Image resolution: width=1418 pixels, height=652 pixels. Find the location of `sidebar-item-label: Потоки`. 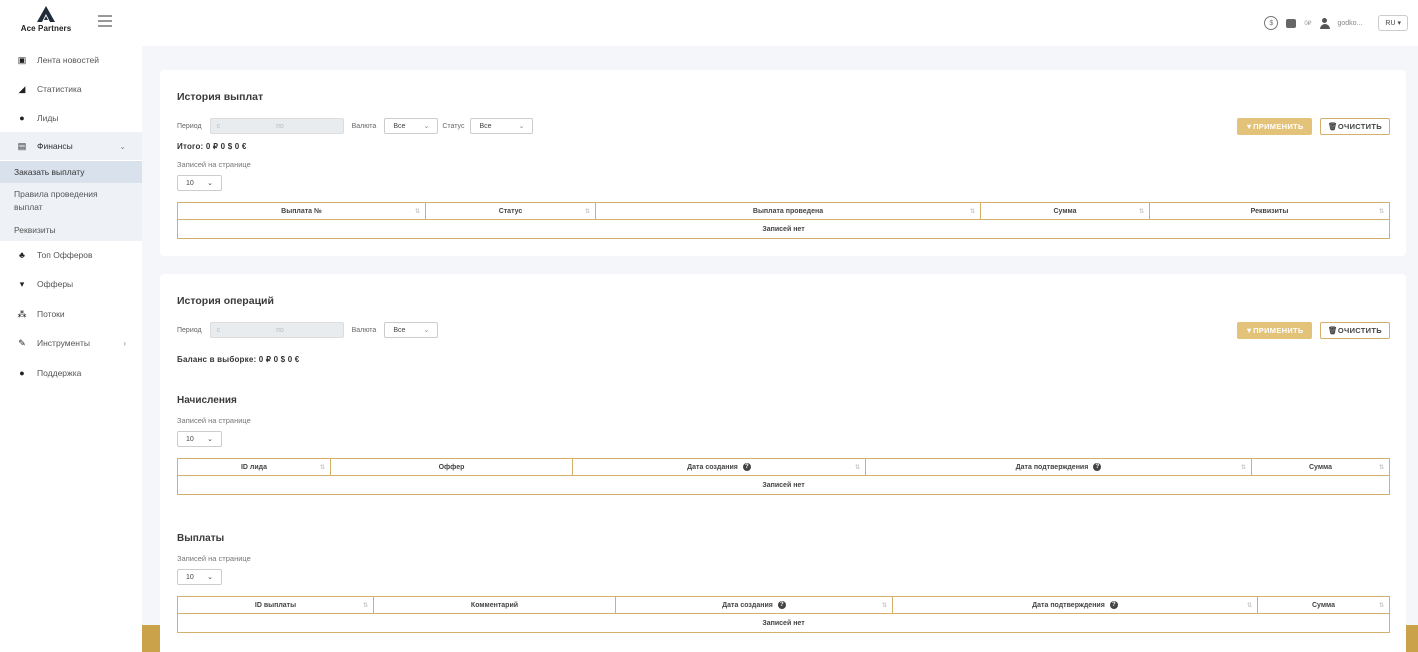

sidebar-item-label: Потоки is located at coordinates (51, 314).